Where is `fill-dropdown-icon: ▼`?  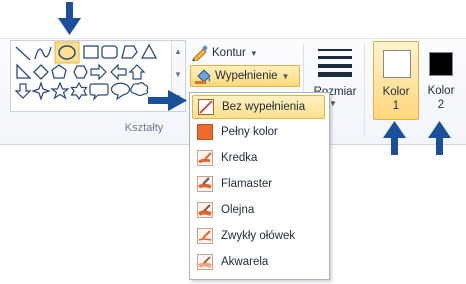 fill-dropdown-icon: ▼ is located at coordinates (285, 76).